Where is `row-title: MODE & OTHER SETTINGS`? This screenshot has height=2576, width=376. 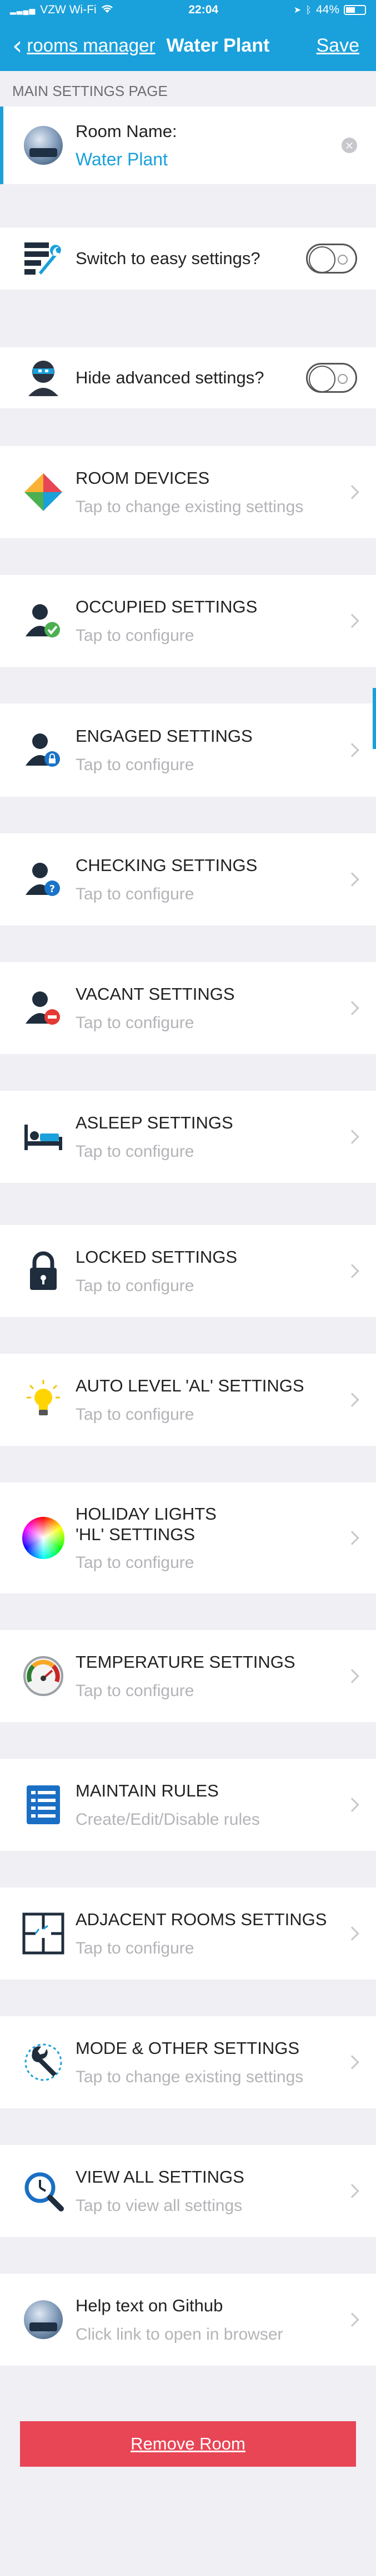
row-title: MODE & OTHER SETTINGS is located at coordinates (188, 2048).